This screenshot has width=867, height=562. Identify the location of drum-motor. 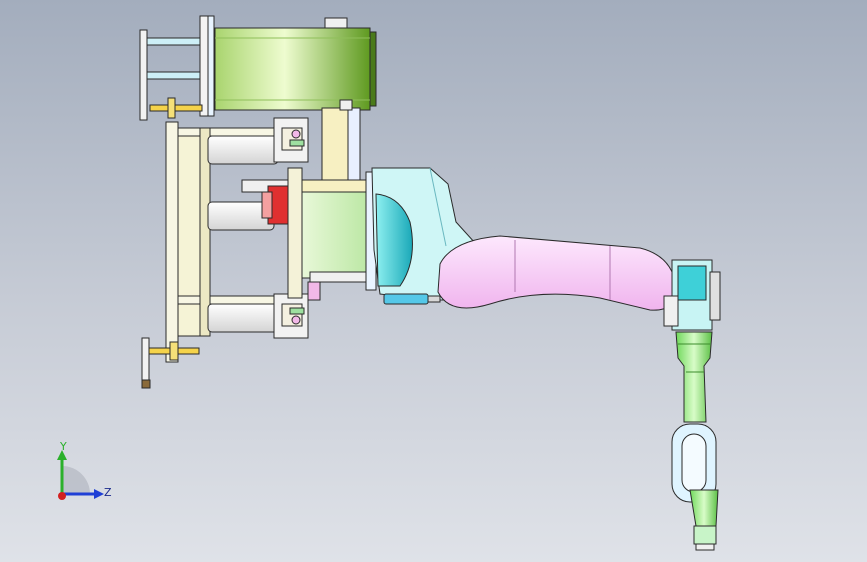
(295, 64).